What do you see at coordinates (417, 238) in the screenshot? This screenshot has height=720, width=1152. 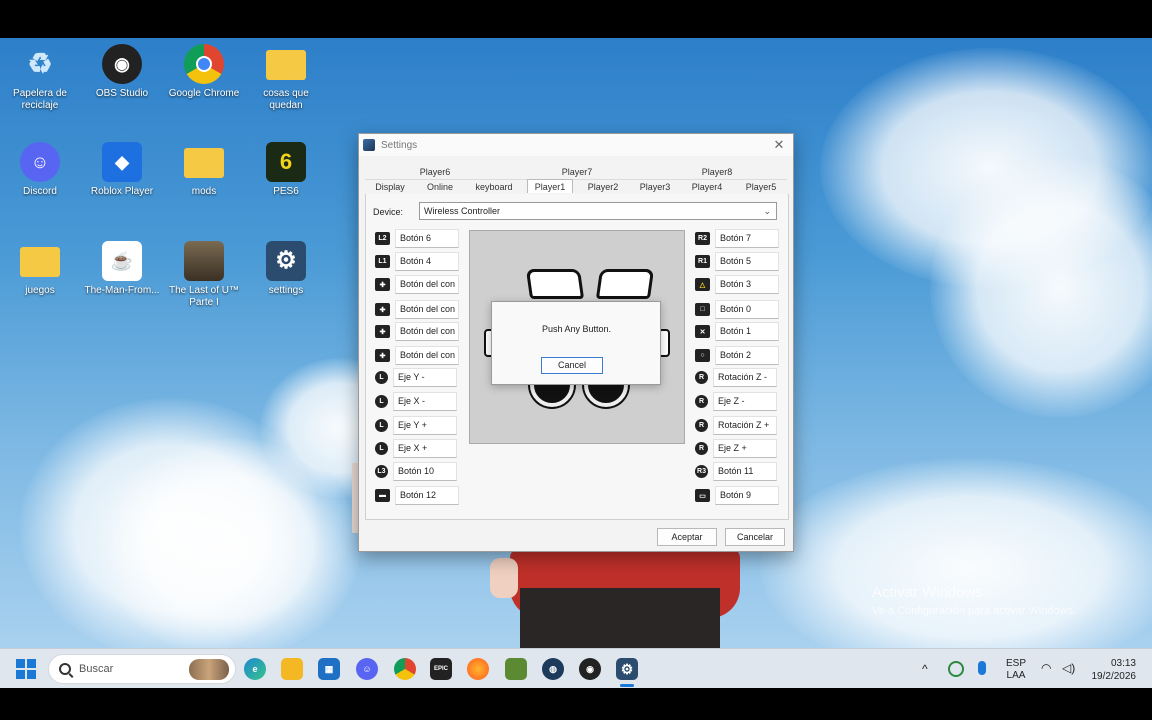 I see `mapping-l2: L2 Botón 6` at bounding box center [417, 238].